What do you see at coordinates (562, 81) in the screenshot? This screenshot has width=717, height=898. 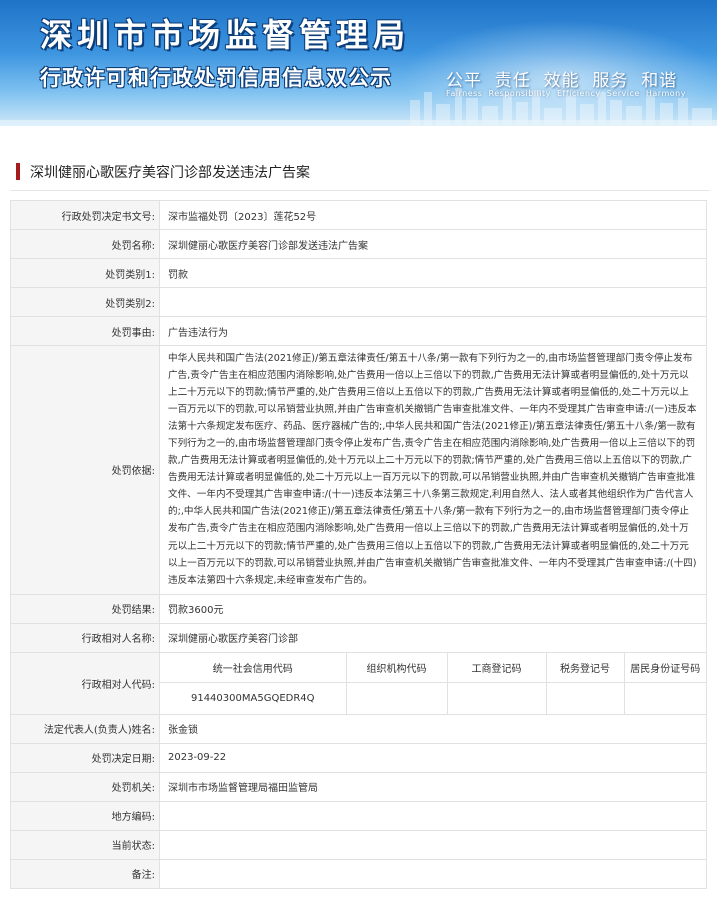 I see `banner-values-chinese: 公平 责任 效能 服务 和谐` at bounding box center [562, 81].